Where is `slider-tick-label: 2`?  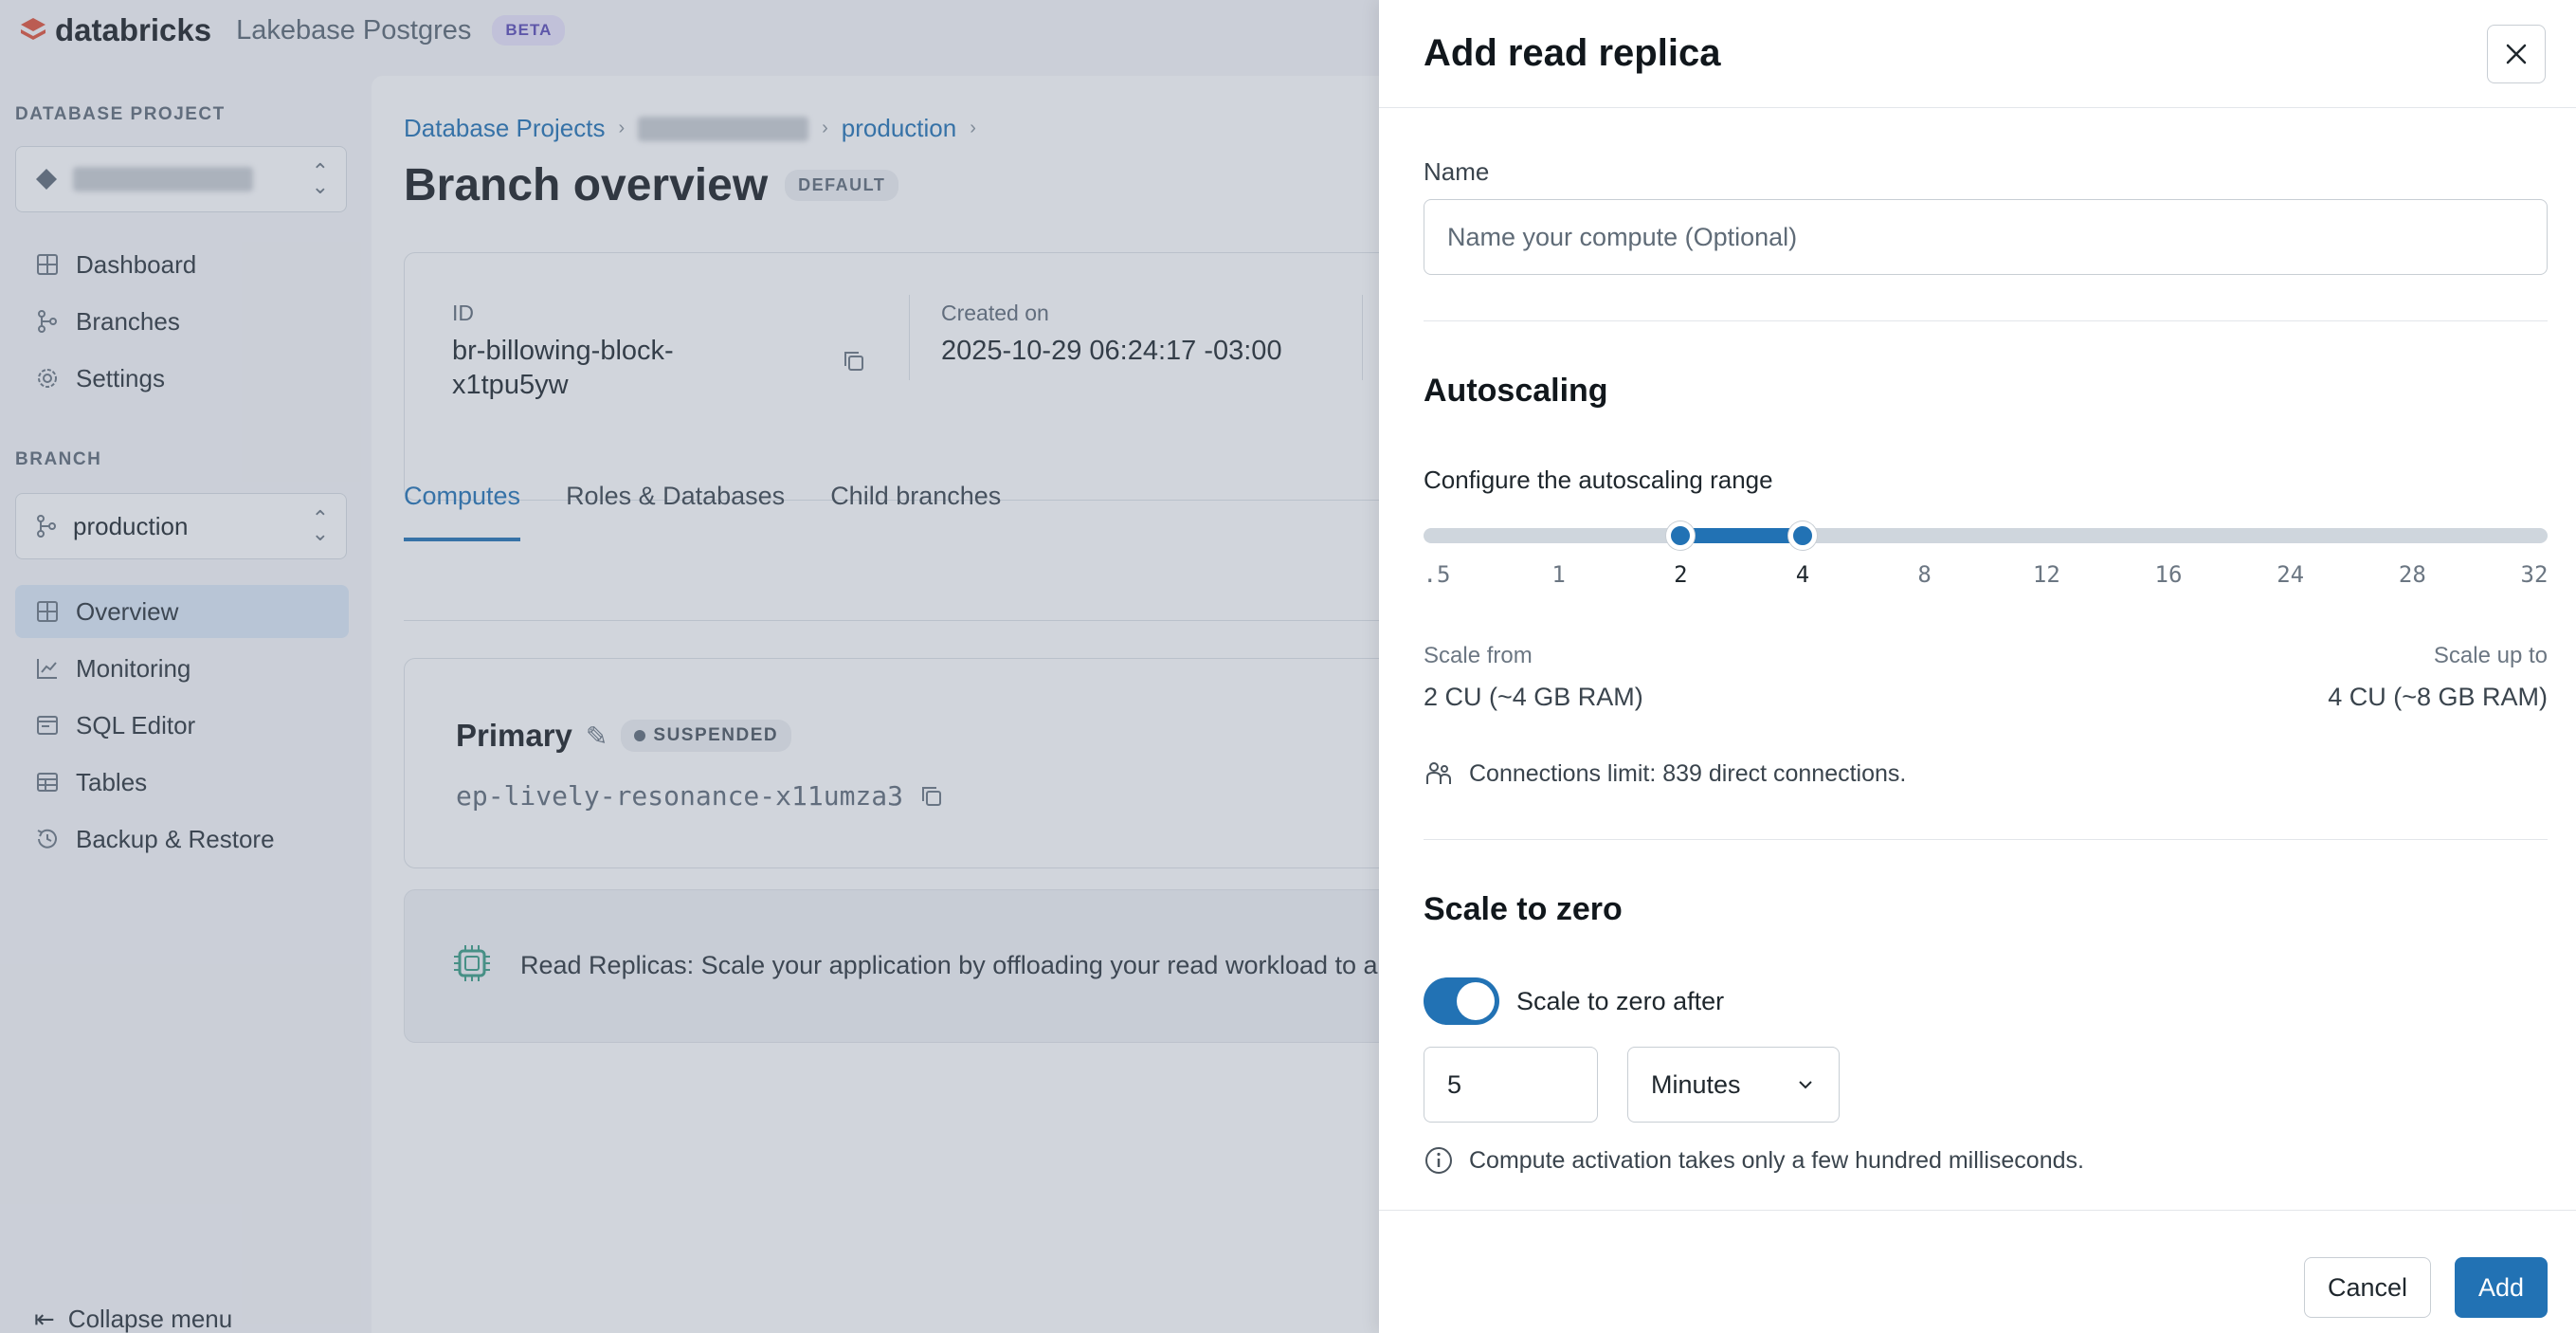 slider-tick-label: 2 is located at coordinates (1681, 575).